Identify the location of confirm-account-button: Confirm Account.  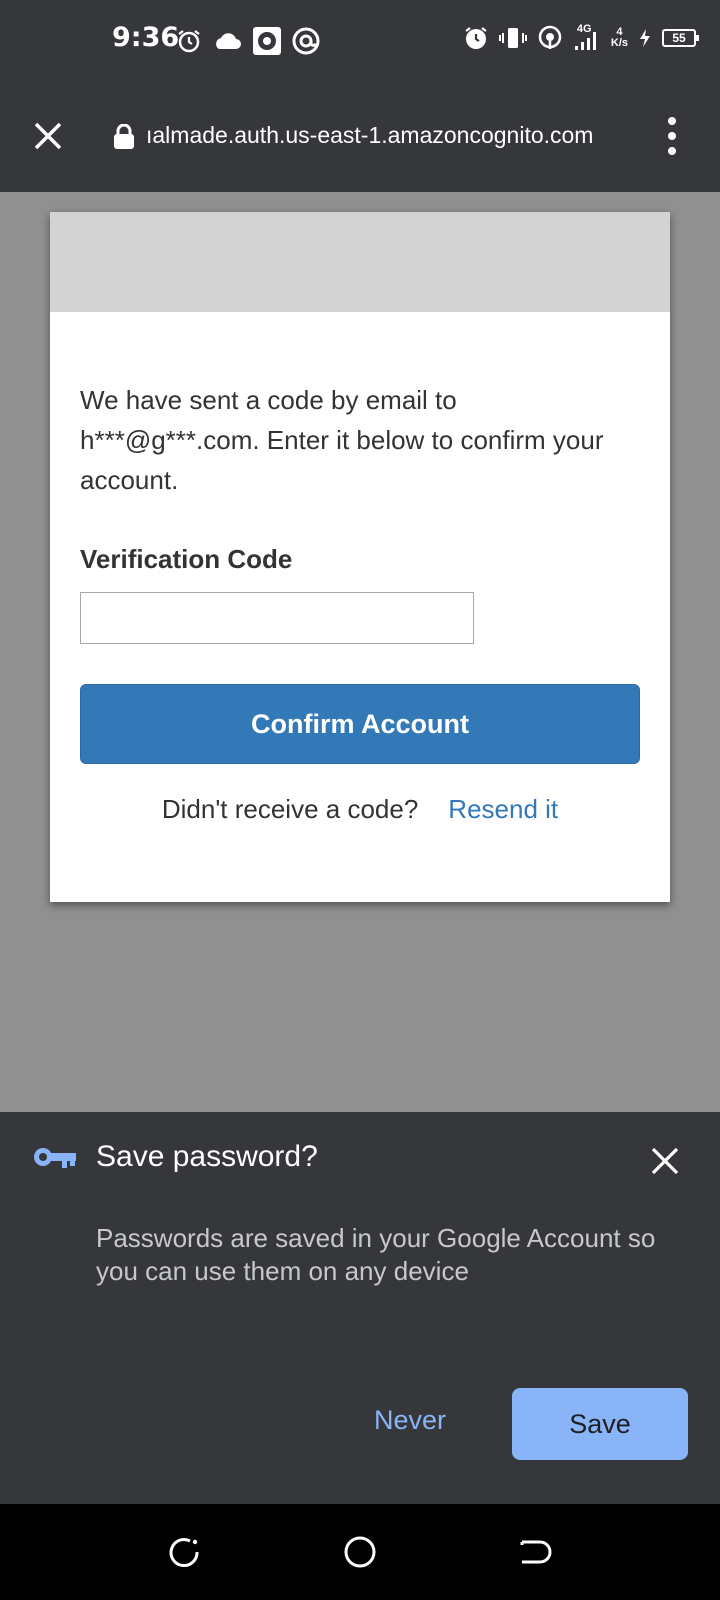
(360, 724).